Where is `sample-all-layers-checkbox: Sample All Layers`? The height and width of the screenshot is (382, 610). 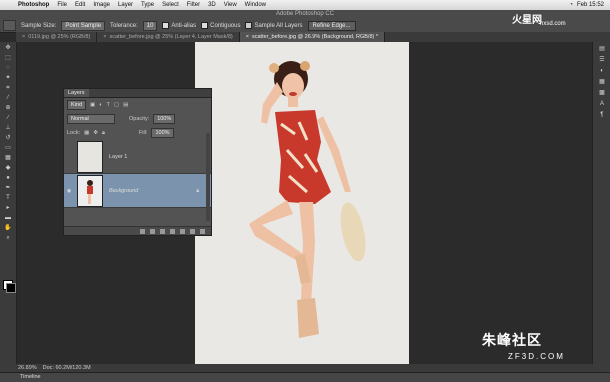 sample-all-layers-checkbox: Sample All Layers is located at coordinates (274, 25).